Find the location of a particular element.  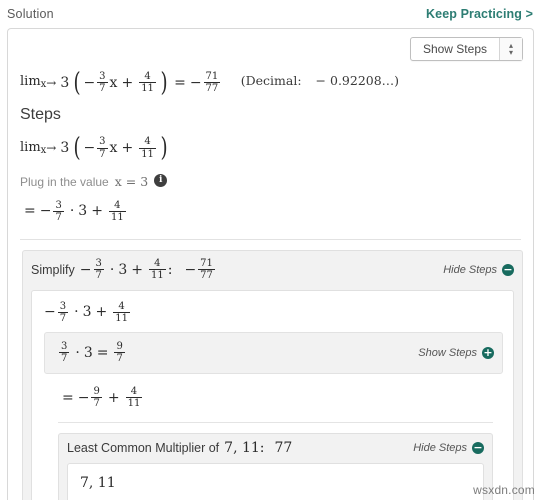

close-paren: ) is located at coordinates (164, 82).